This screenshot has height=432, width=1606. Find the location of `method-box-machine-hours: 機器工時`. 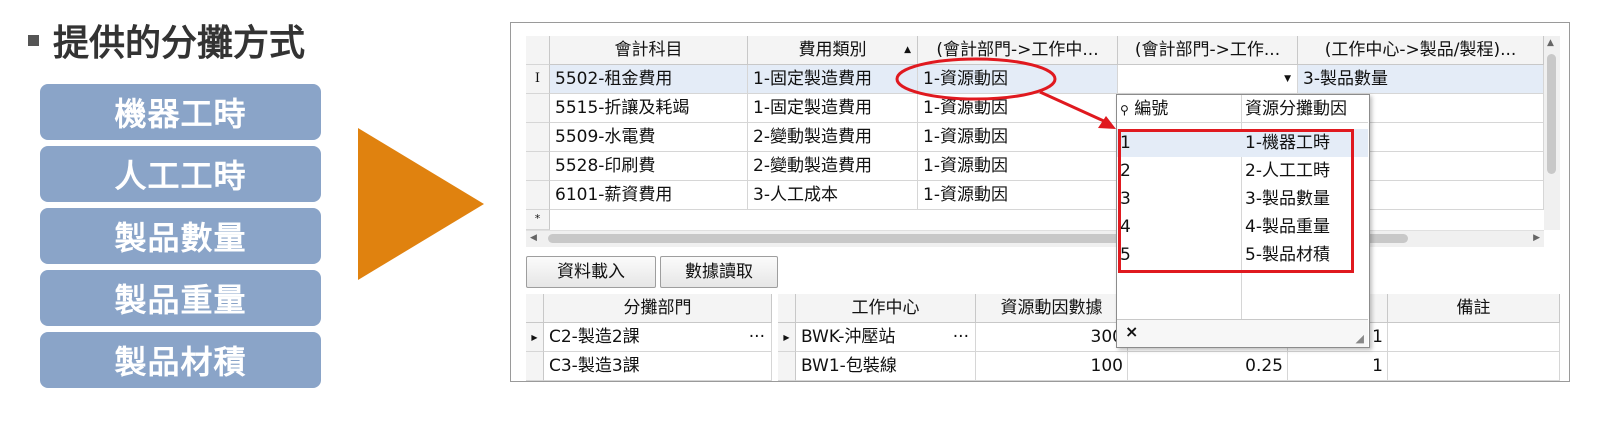

method-box-machine-hours: 機器工時 is located at coordinates (180, 112).